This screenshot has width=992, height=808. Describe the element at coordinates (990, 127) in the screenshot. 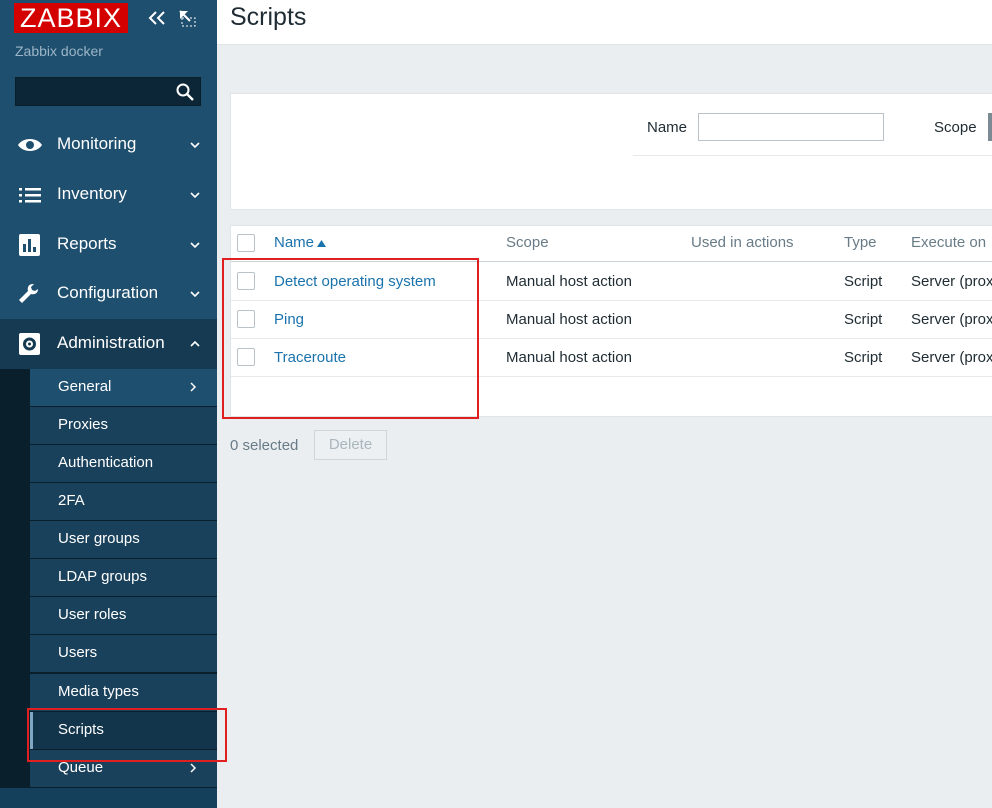

I see `filter-scope-button` at that location.